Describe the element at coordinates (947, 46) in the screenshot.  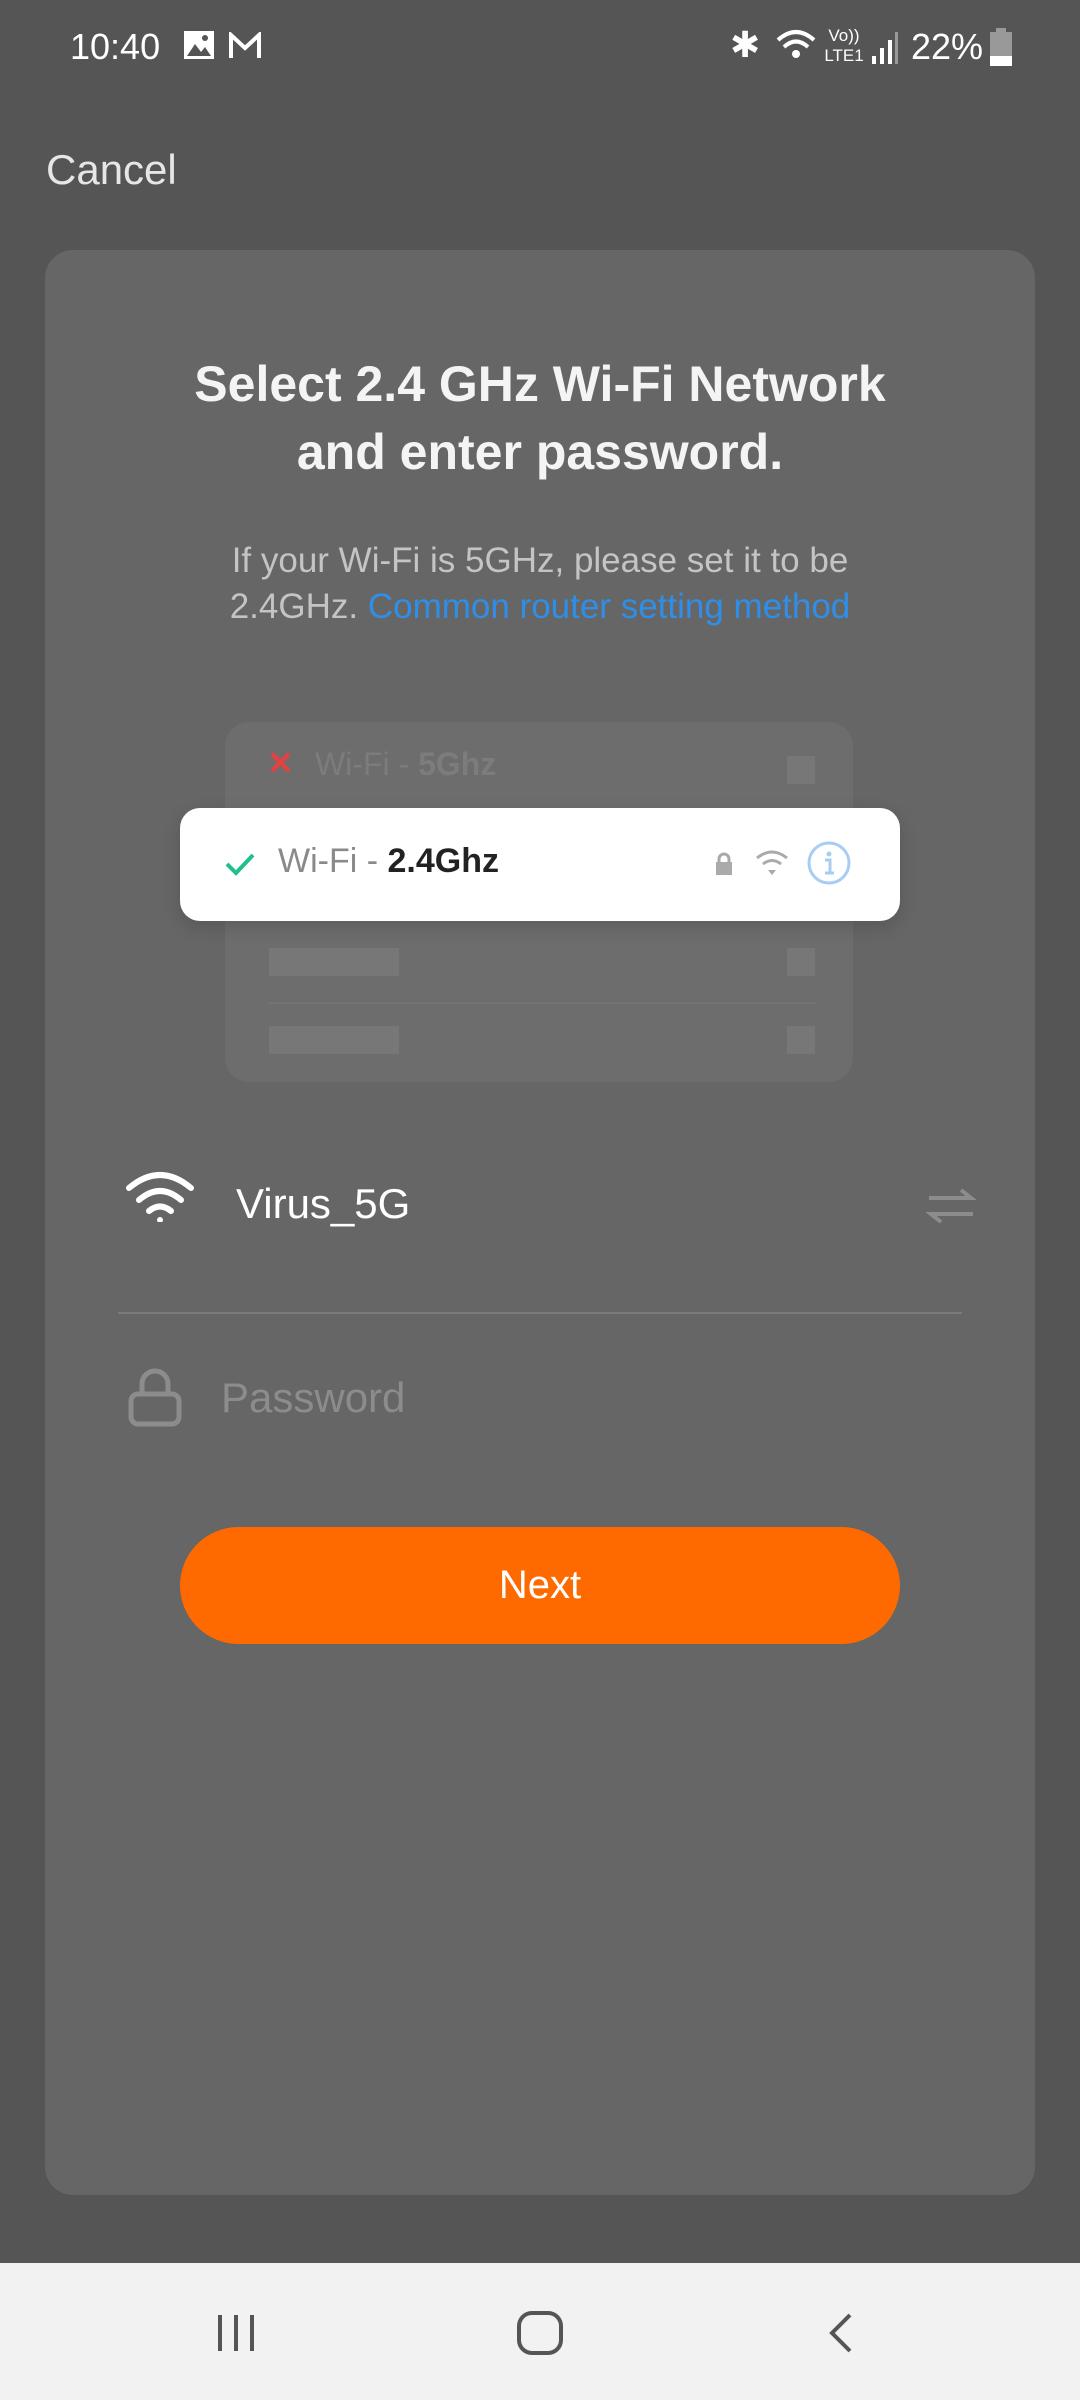
I see `battery-percent: 22%` at that location.